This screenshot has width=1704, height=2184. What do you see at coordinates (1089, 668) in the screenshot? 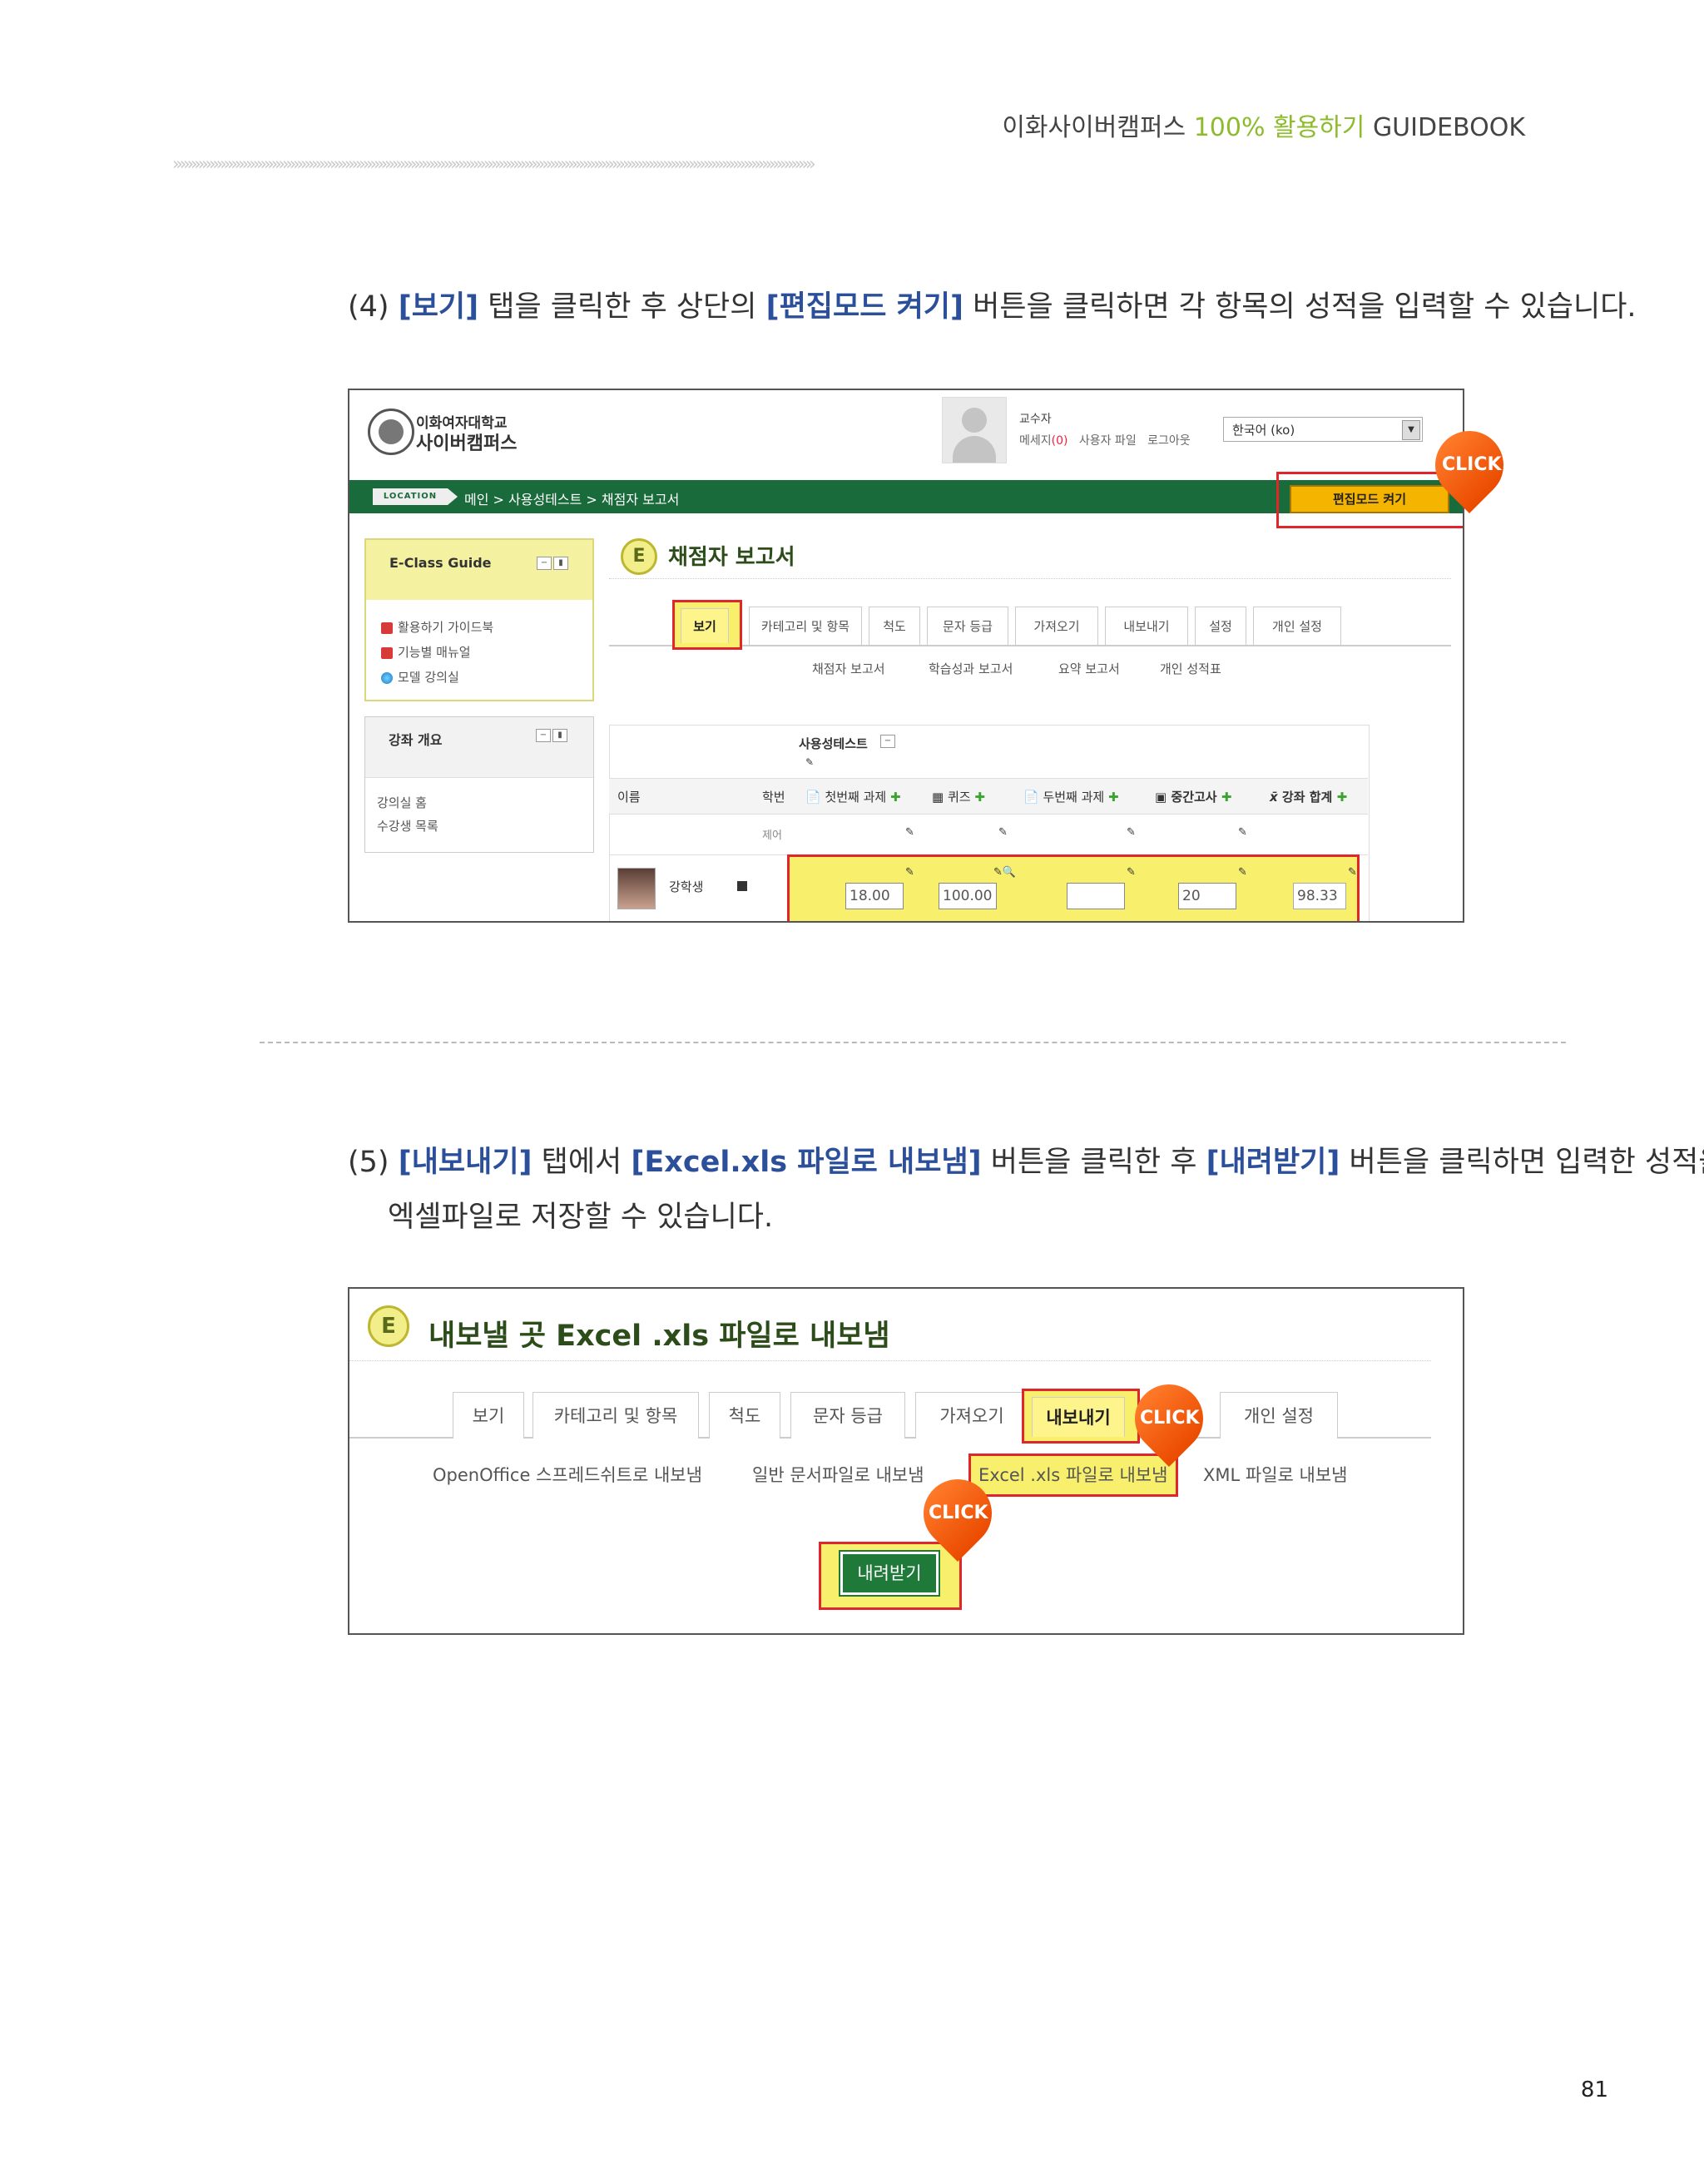
I see `subtab-overview-report: 요약 보고서` at bounding box center [1089, 668].